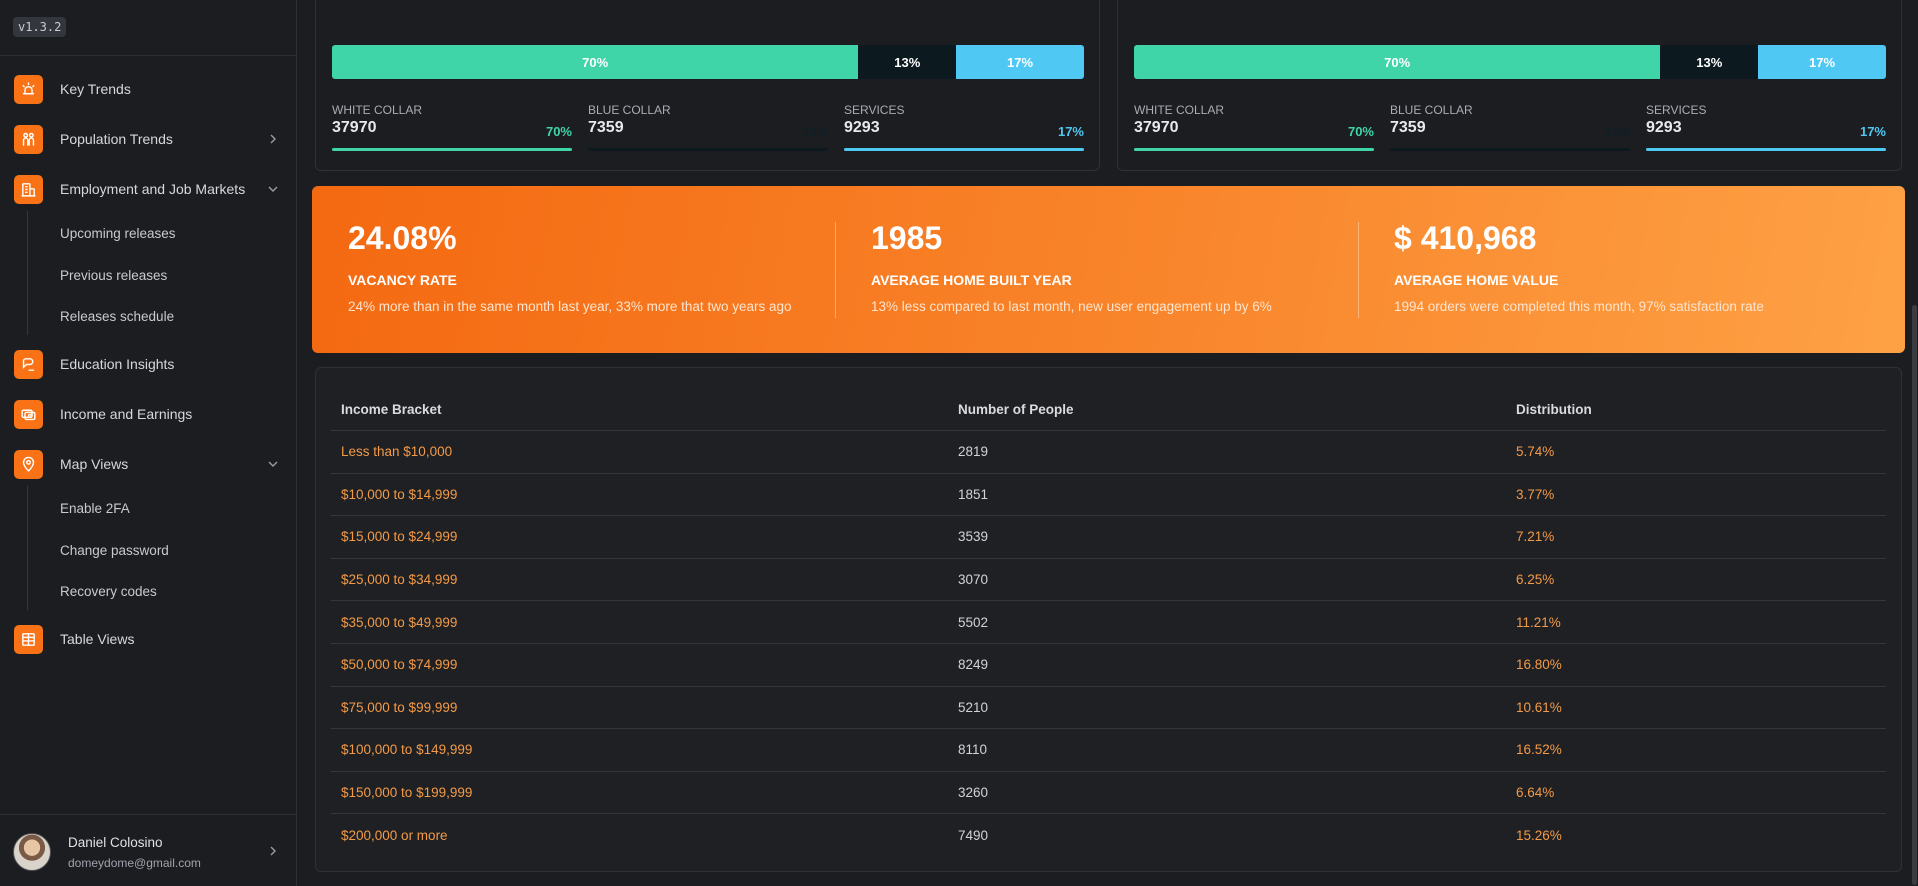  What do you see at coordinates (134, 863) in the screenshot?
I see `user-email: domeydome@gmail.com` at bounding box center [134, 863].